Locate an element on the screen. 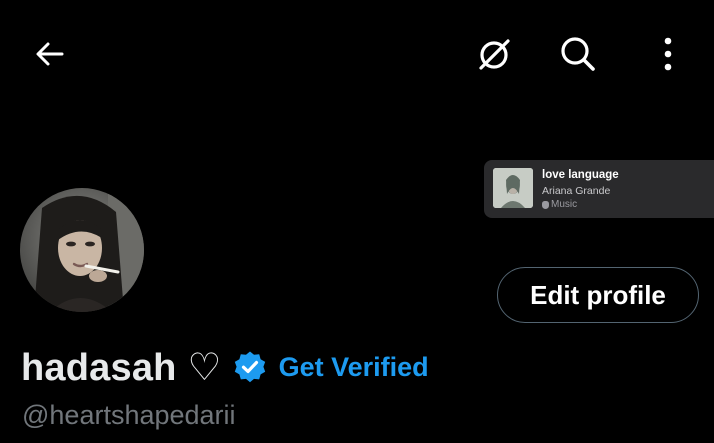 The width and height of the screenshot is (714, 443). apple-icon is located at coordinates (545, 204).